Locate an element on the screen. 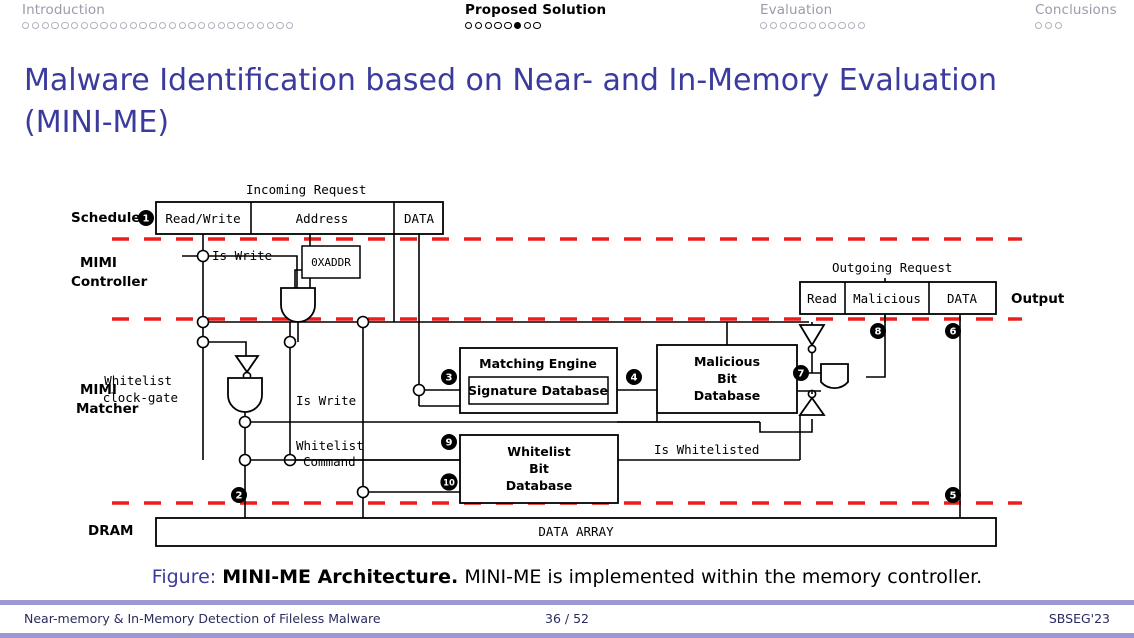 Image resolution: width=1134 pixels, height=638 pixels. data-array-label: DATA ARRAY is located at coordinates (576, 531).